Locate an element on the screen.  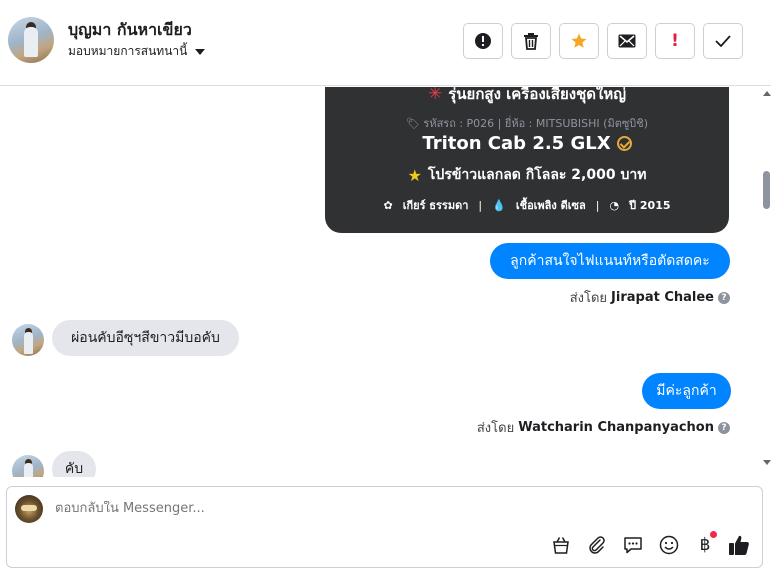
thumbs-up-icon is located at coordinates (739, 545).